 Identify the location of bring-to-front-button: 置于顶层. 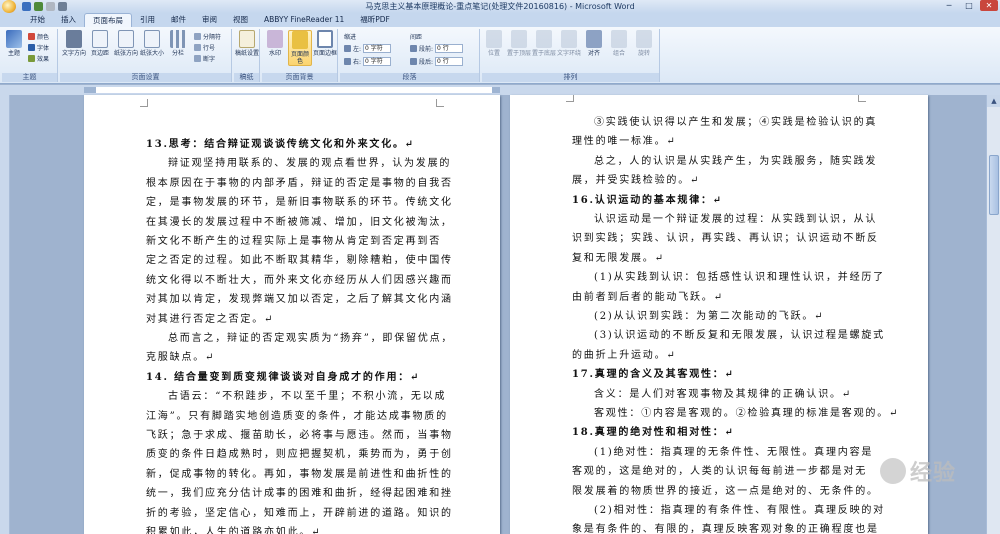
(519, 43).